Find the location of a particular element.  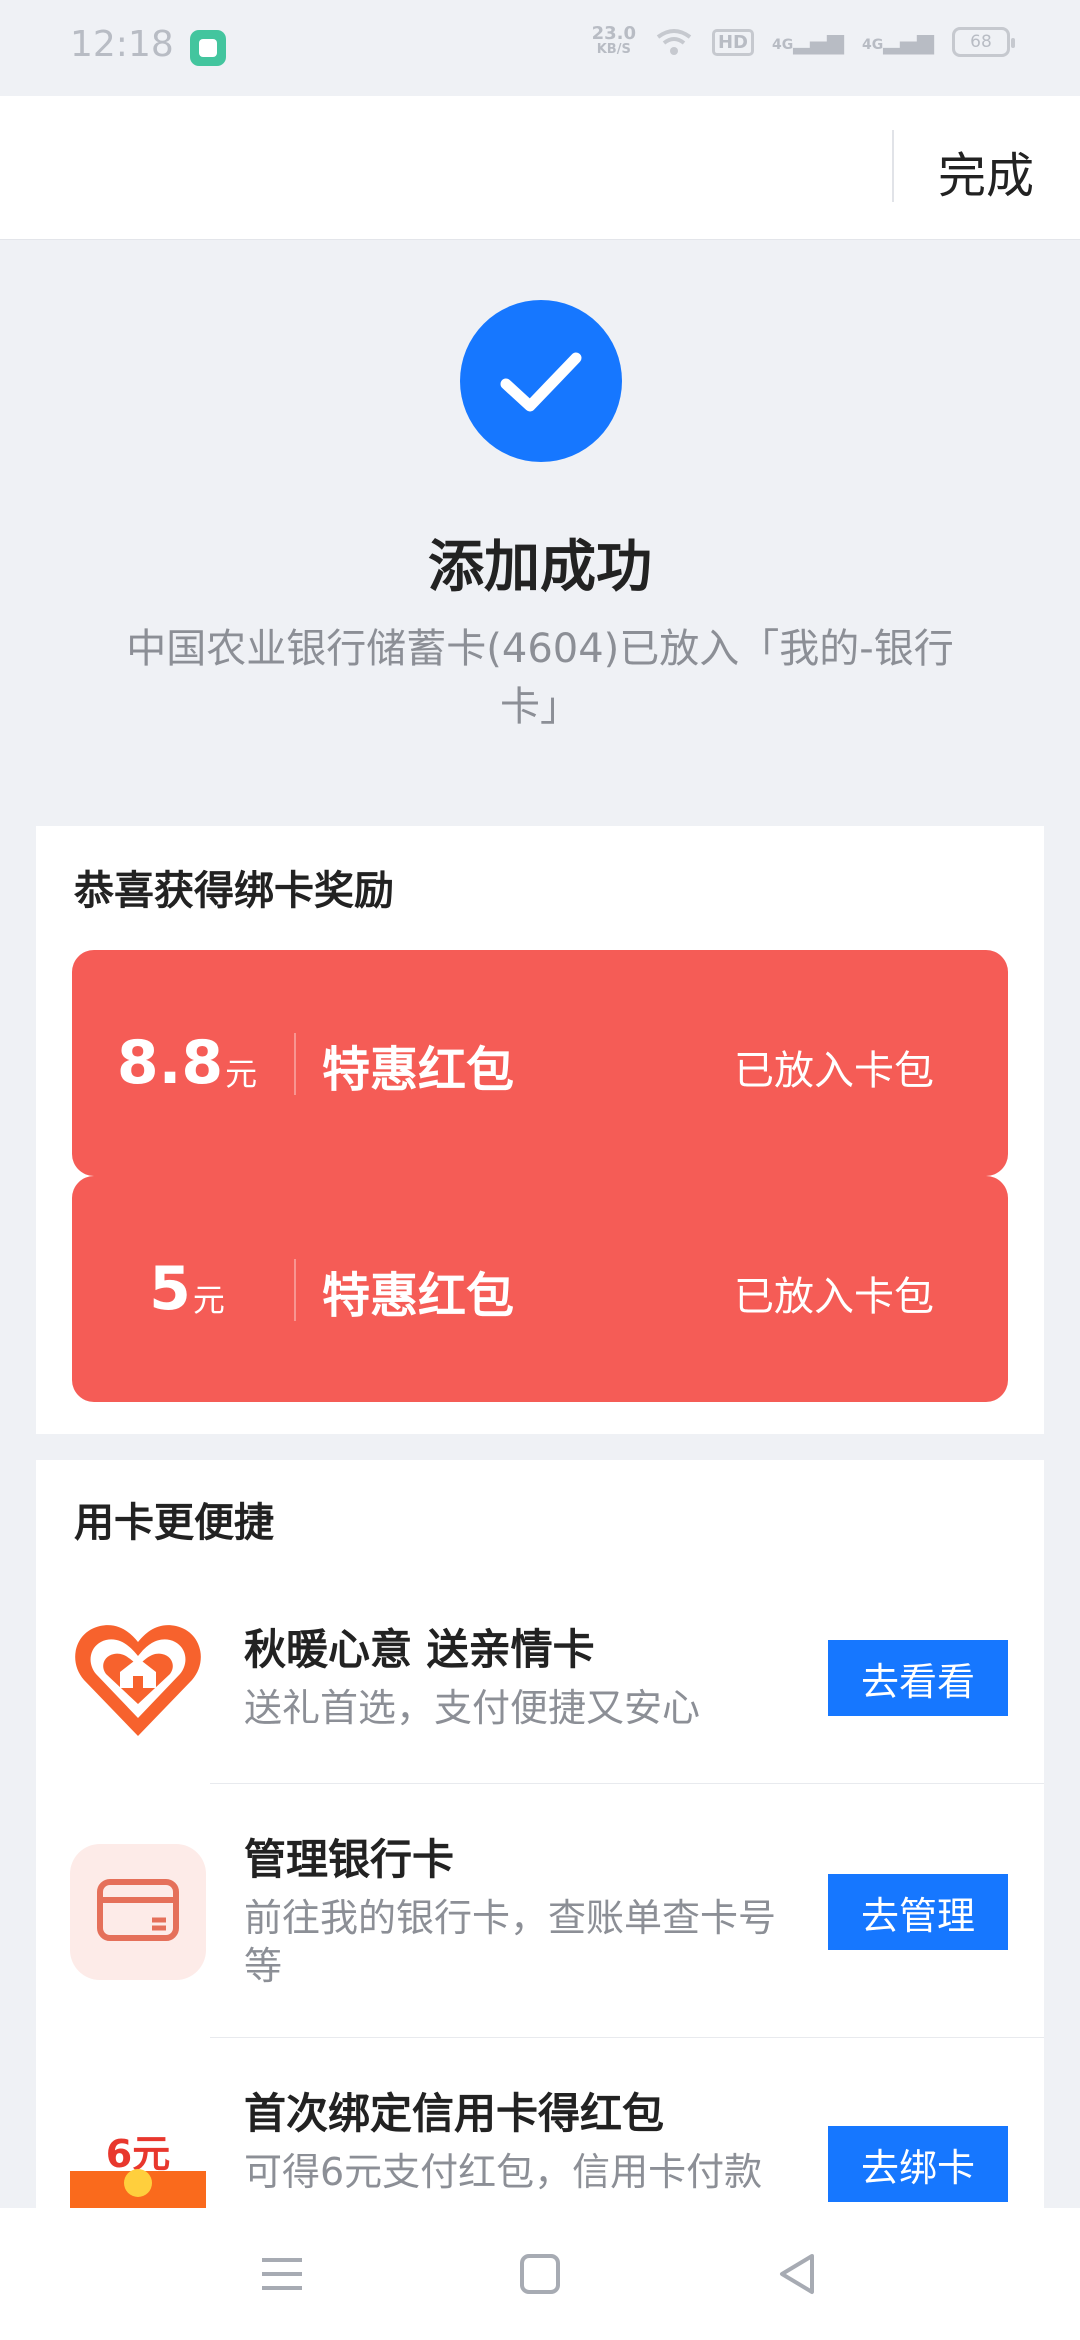

service-title: 秋暖心意 送亲情卡 is located at coordinates (419, 1649).